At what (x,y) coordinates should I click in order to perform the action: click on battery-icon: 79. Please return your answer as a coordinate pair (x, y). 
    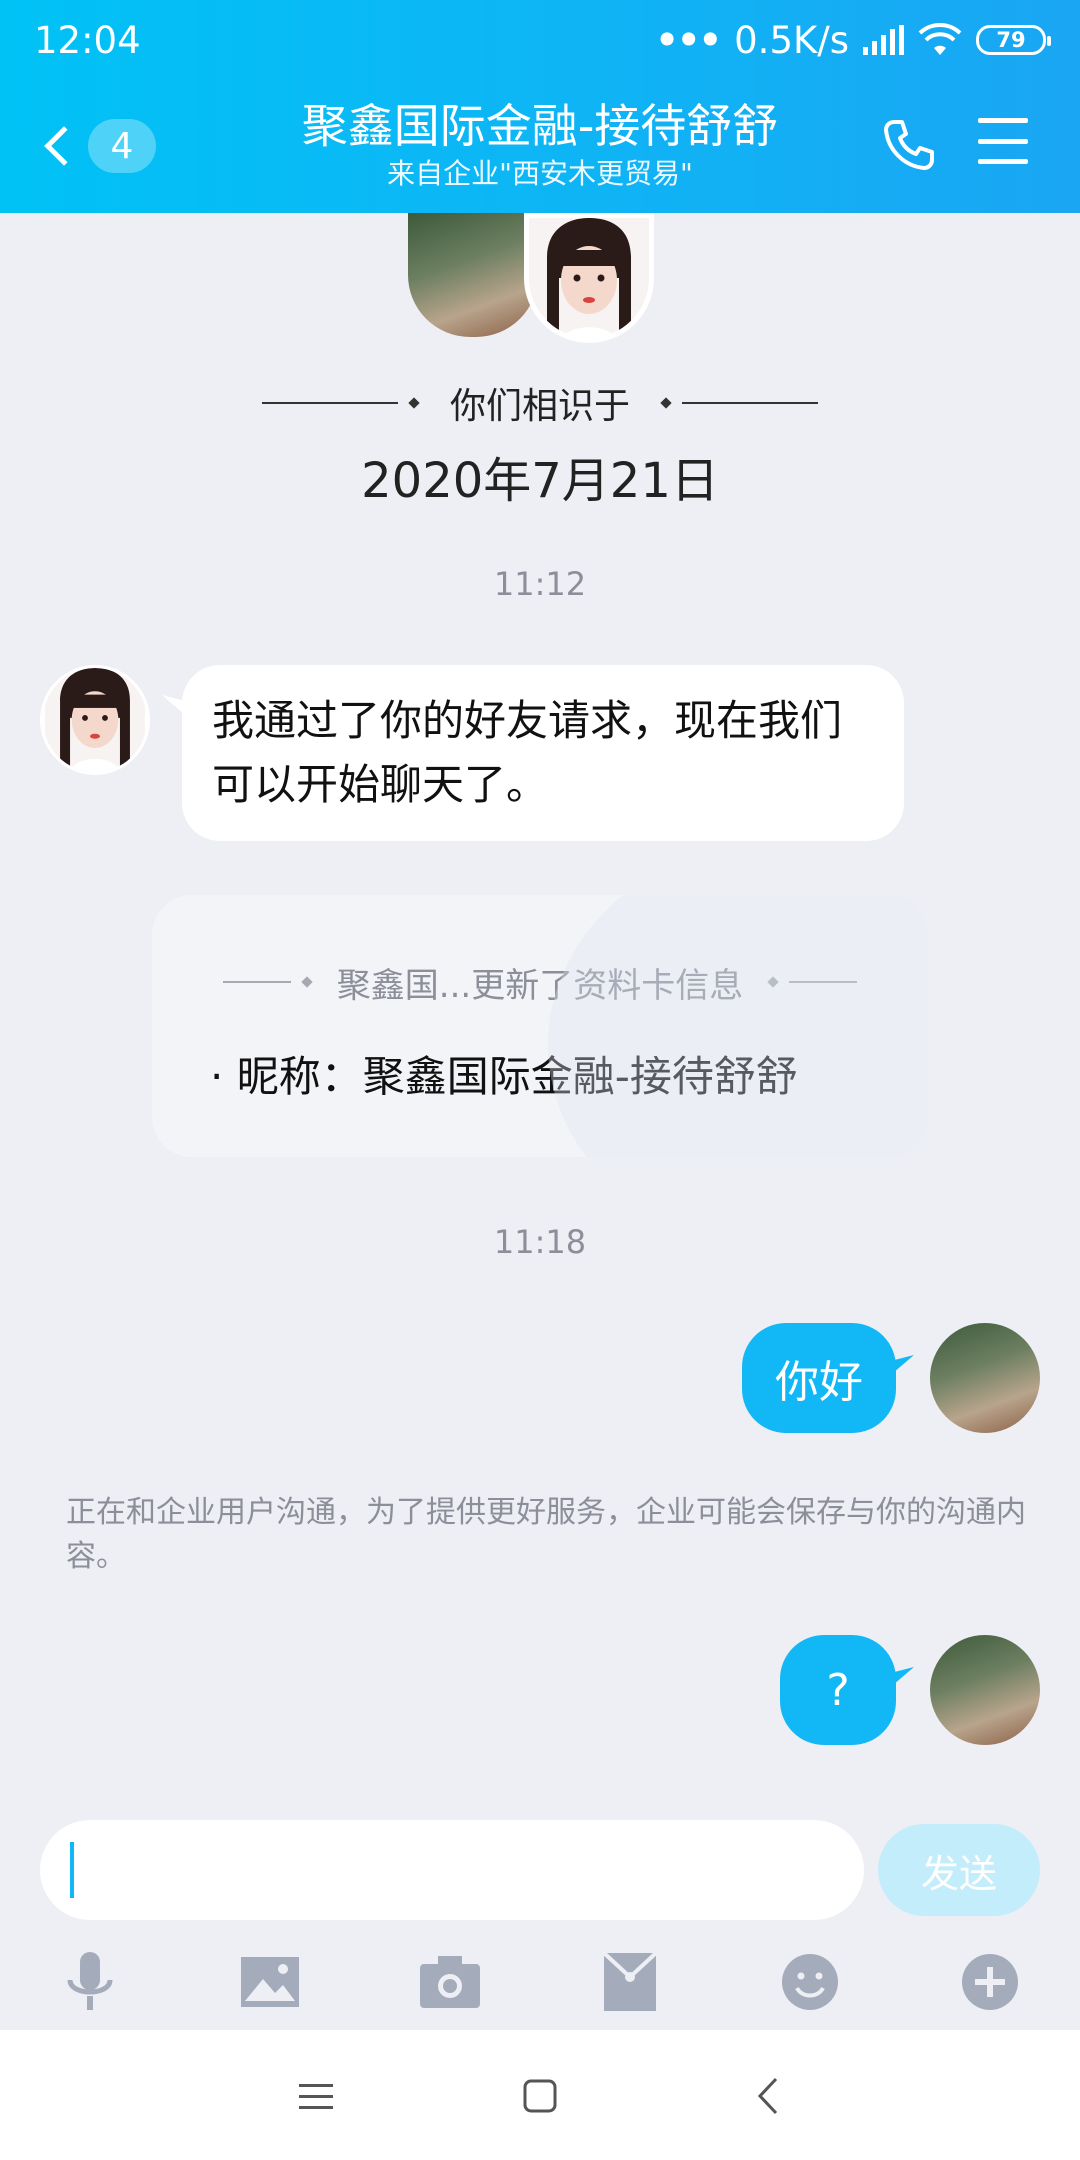
    Looking at the image, I should click on (1013, 40).